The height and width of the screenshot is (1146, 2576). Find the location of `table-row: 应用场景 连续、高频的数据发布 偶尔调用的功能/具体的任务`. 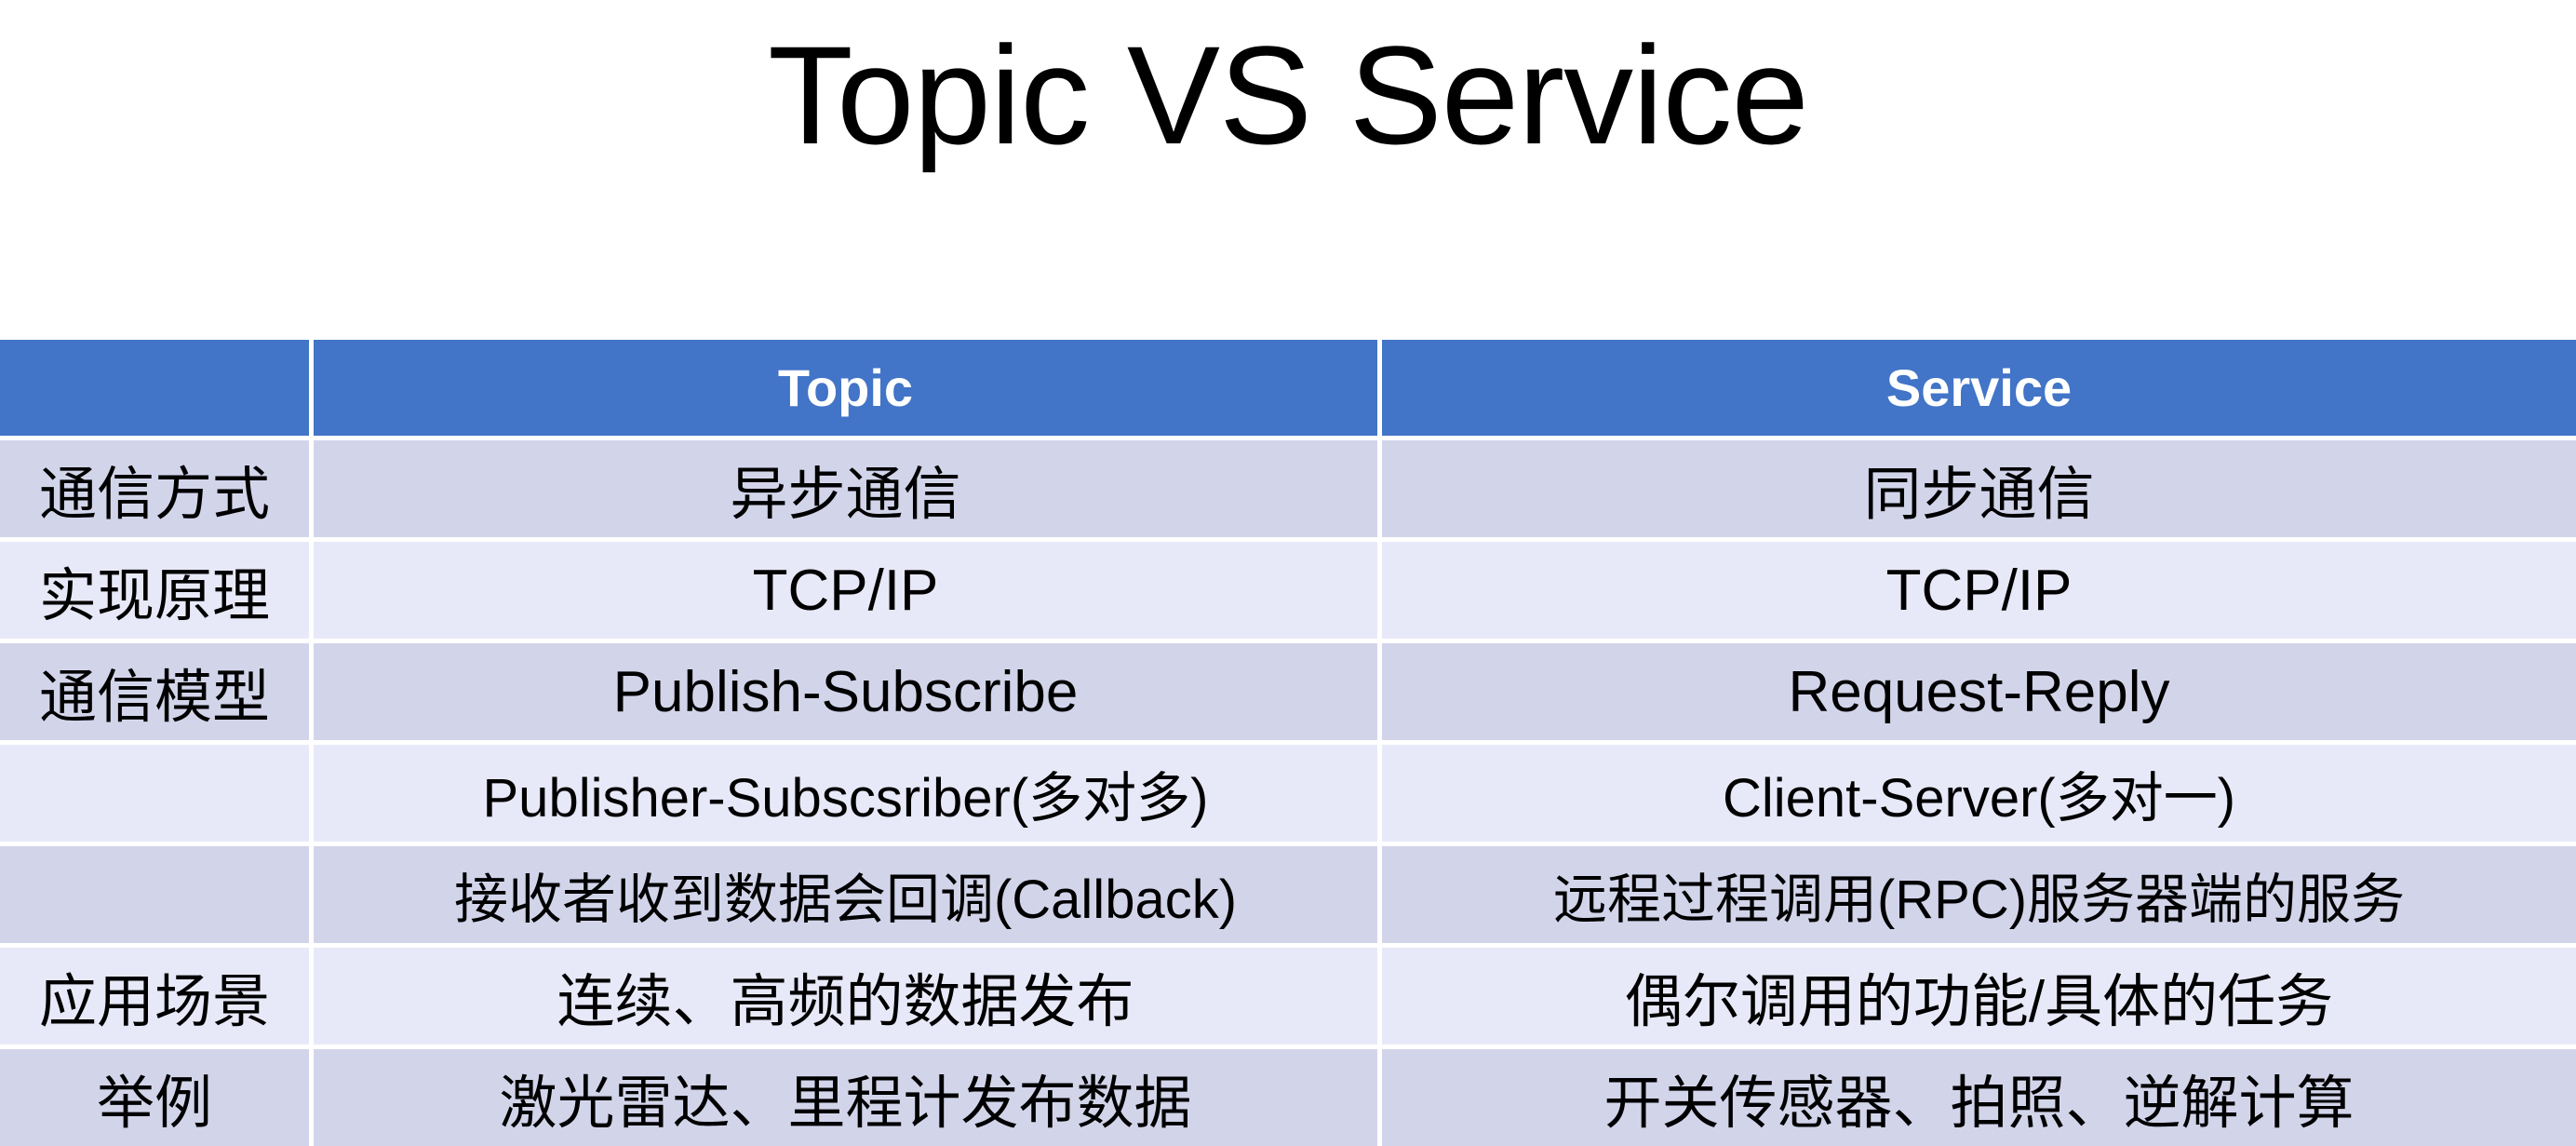

table-row: 应用场景 连续、高频的数据发布 偶尔调用的功能/具体的任务 is located at coordinates (1288, 998).